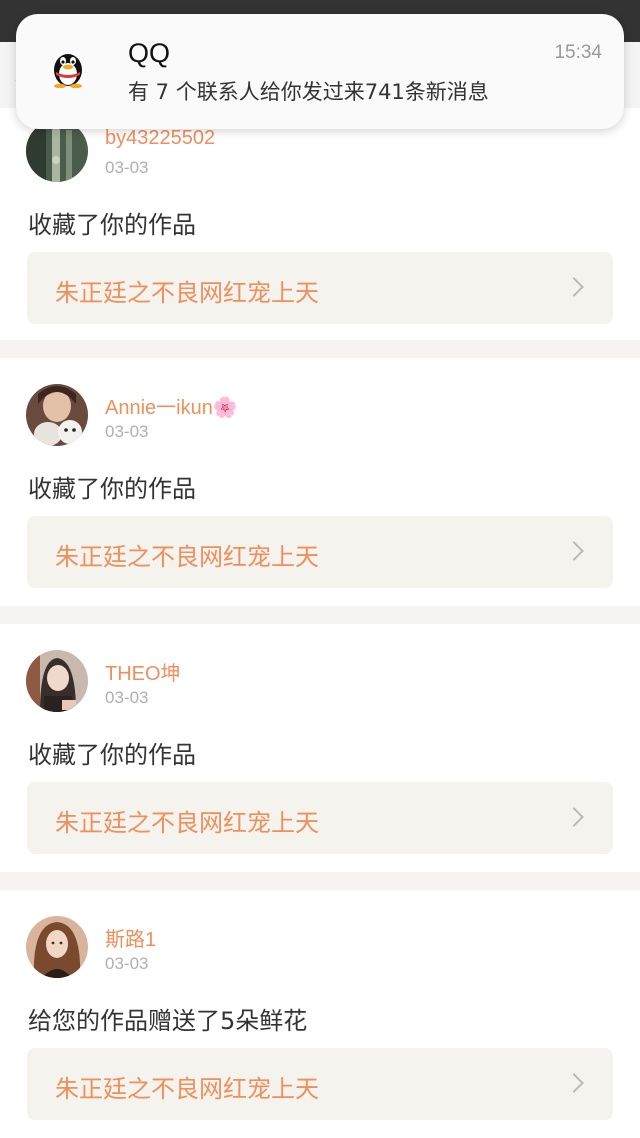 This screenshot has width=640, height=1138. Describe the element at coordinates (308, 92) in the screenshot. I see `notification-message: 有 7 个联系人给你发过来741条新消息` at that location.